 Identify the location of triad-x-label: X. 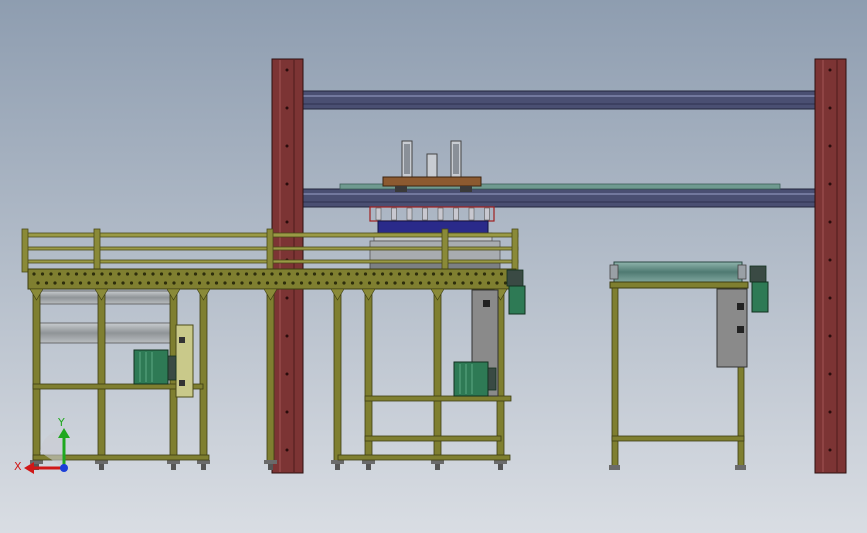
(18, 466).